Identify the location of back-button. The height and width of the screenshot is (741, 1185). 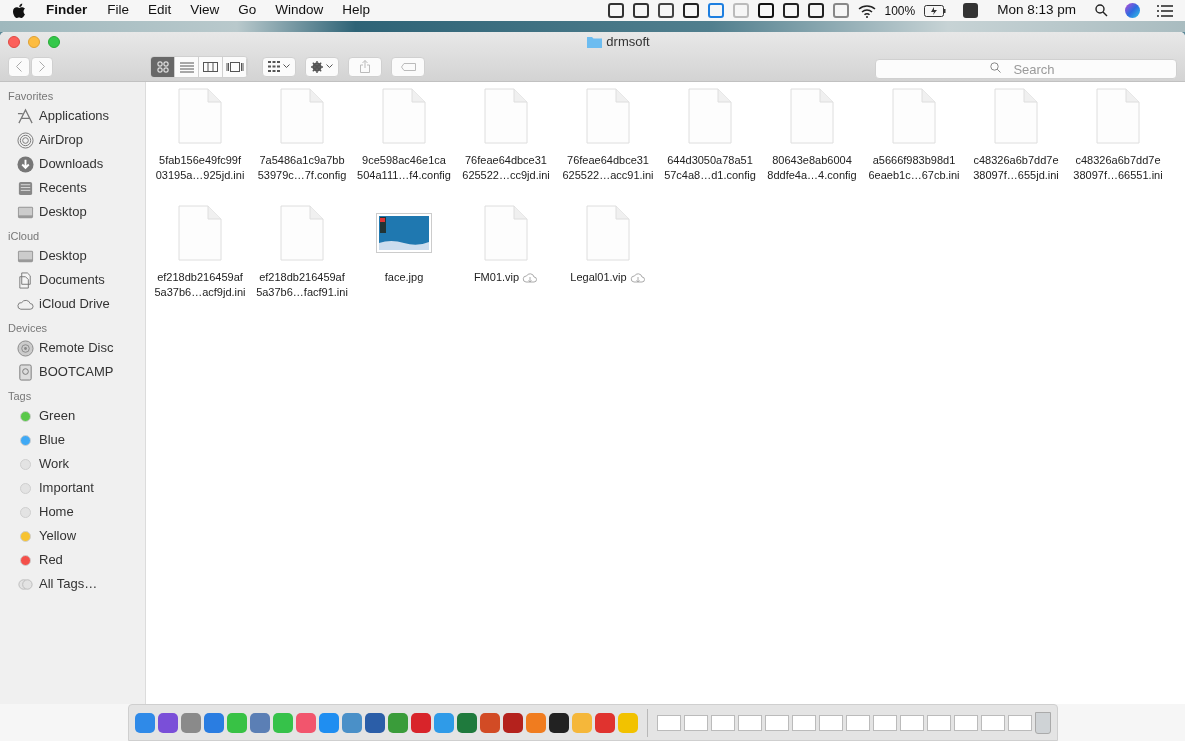
(19, 66).